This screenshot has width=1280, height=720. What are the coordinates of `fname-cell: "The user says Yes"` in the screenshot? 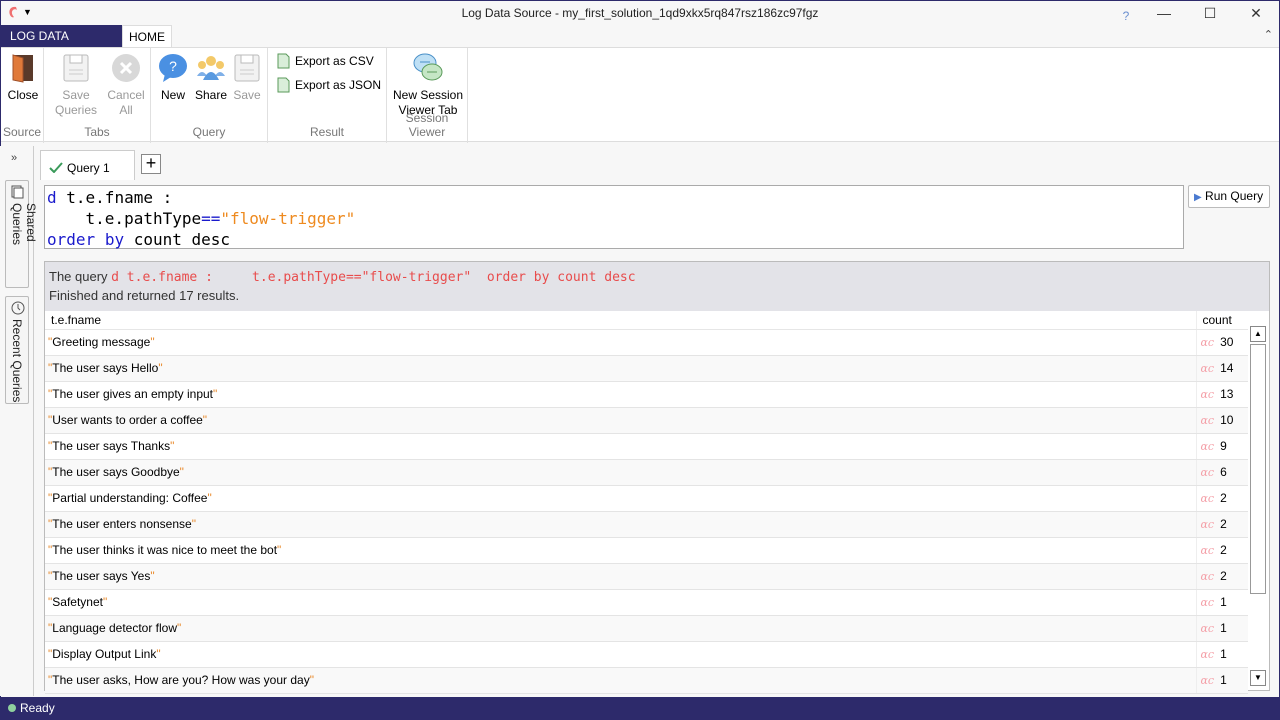 It's located at (620, 576).